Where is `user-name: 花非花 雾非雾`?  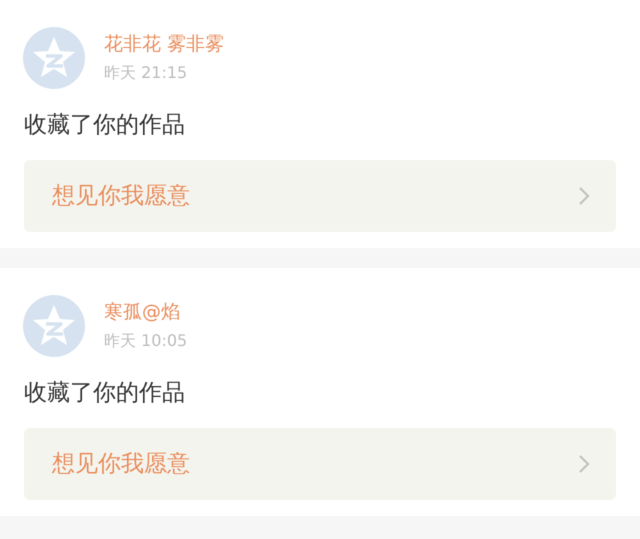 user-name: 花非花 雾非雾 is located at coordinates (164, 44).